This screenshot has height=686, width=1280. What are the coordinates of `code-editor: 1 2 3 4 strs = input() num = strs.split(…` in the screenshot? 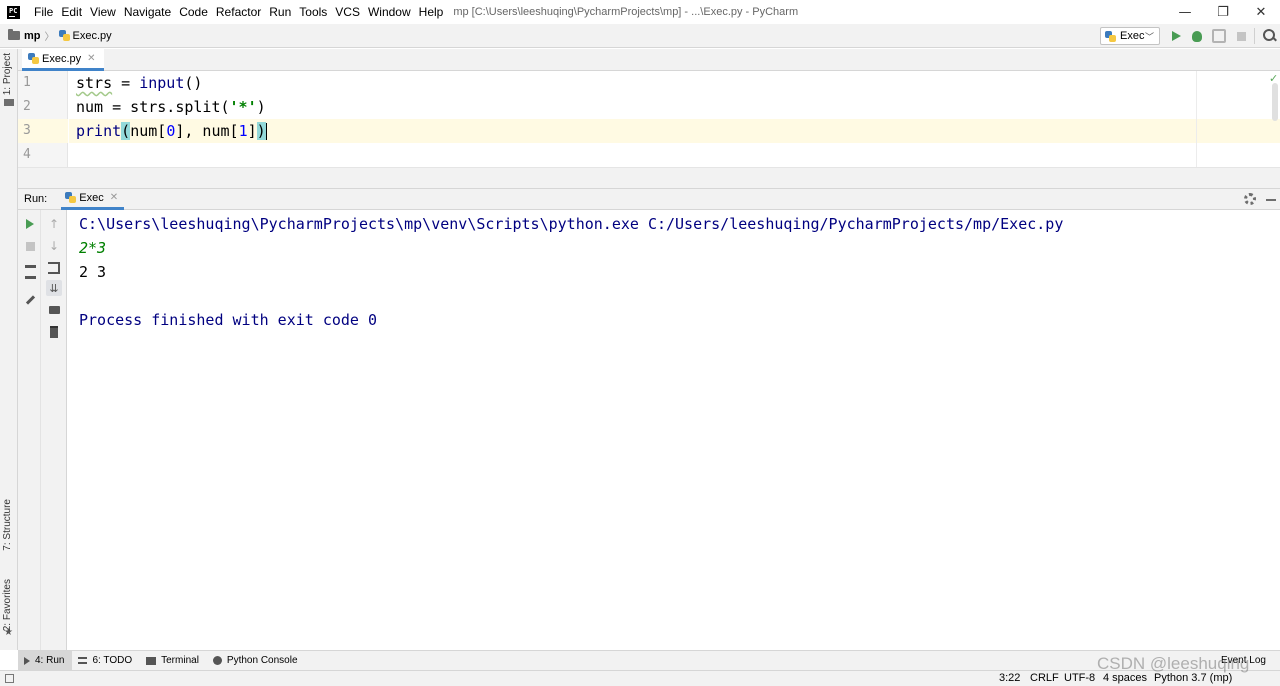 It's located at (649, 119).